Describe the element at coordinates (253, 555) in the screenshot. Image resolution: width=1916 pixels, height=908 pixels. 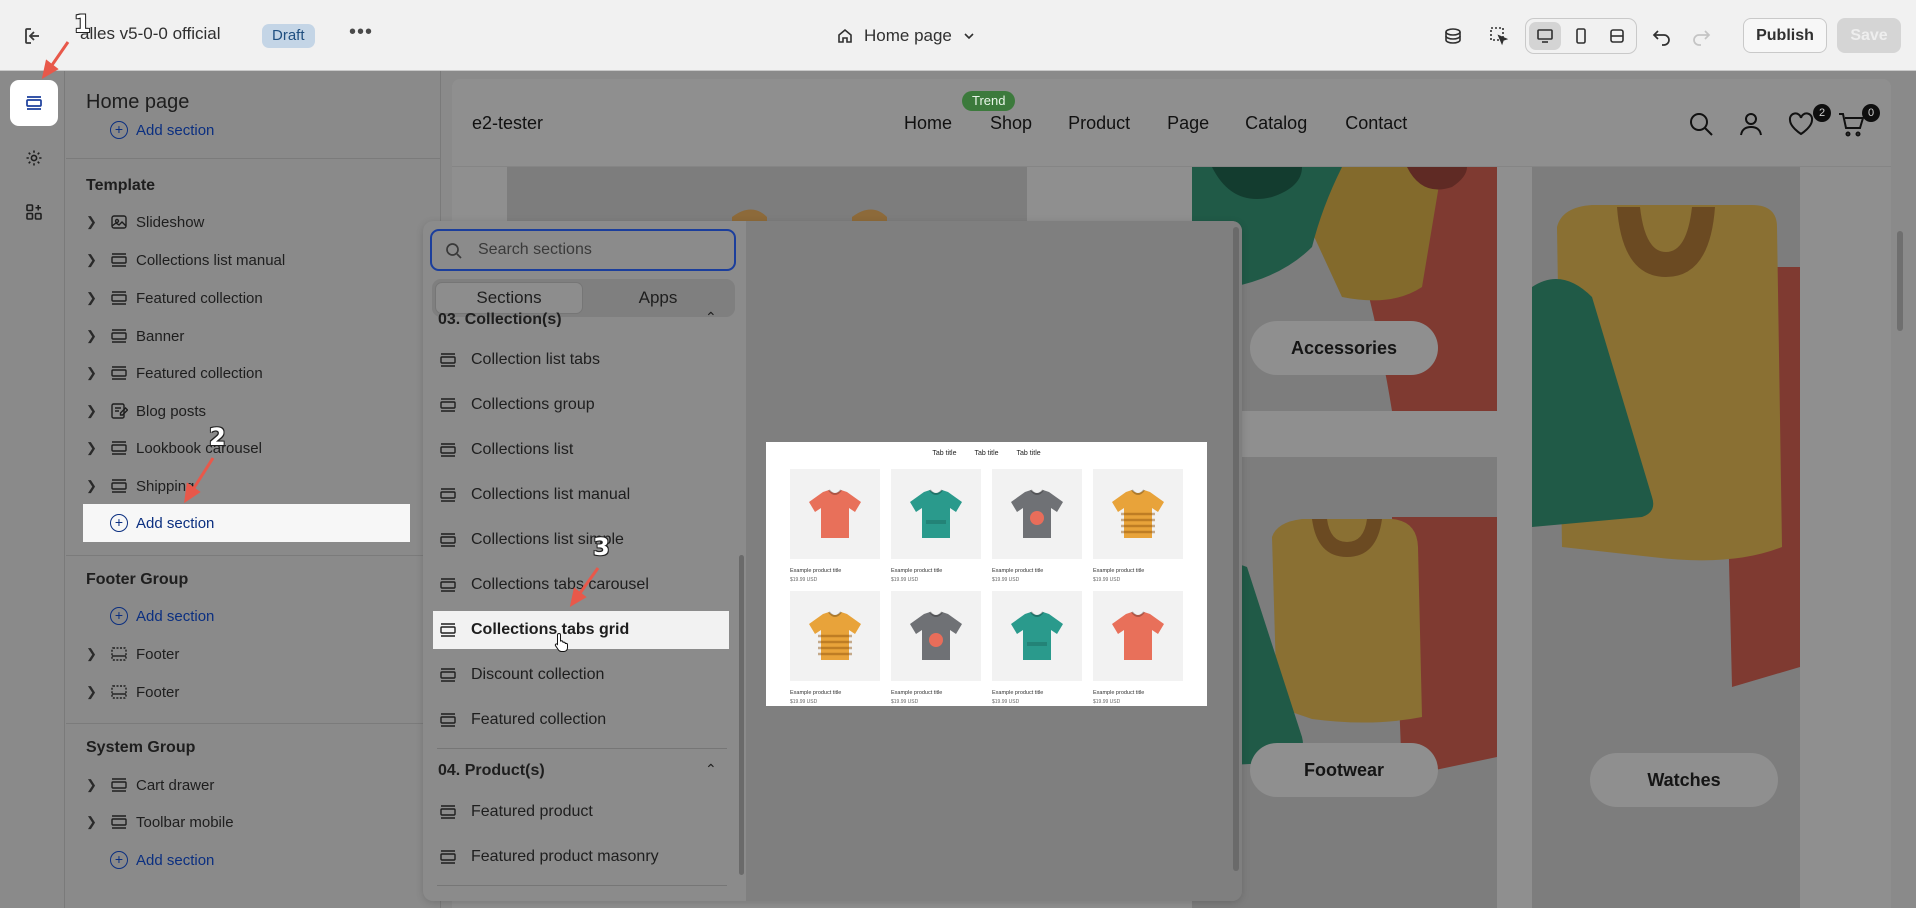
I see `divider` at that location.